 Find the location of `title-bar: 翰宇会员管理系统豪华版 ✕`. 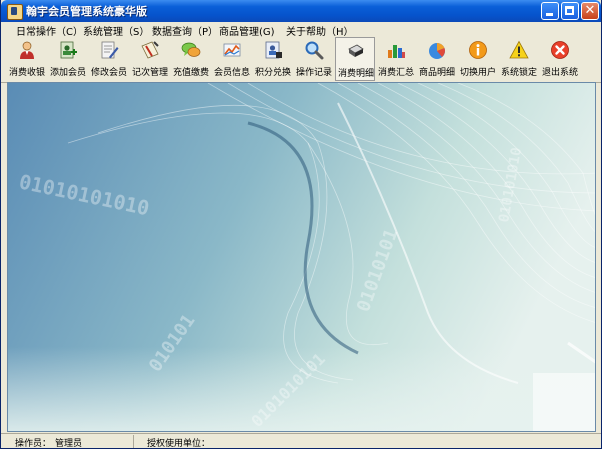

title-bar: 翰宇会员管理系统豪华版 ✕ is located at coordinates (301, 11).